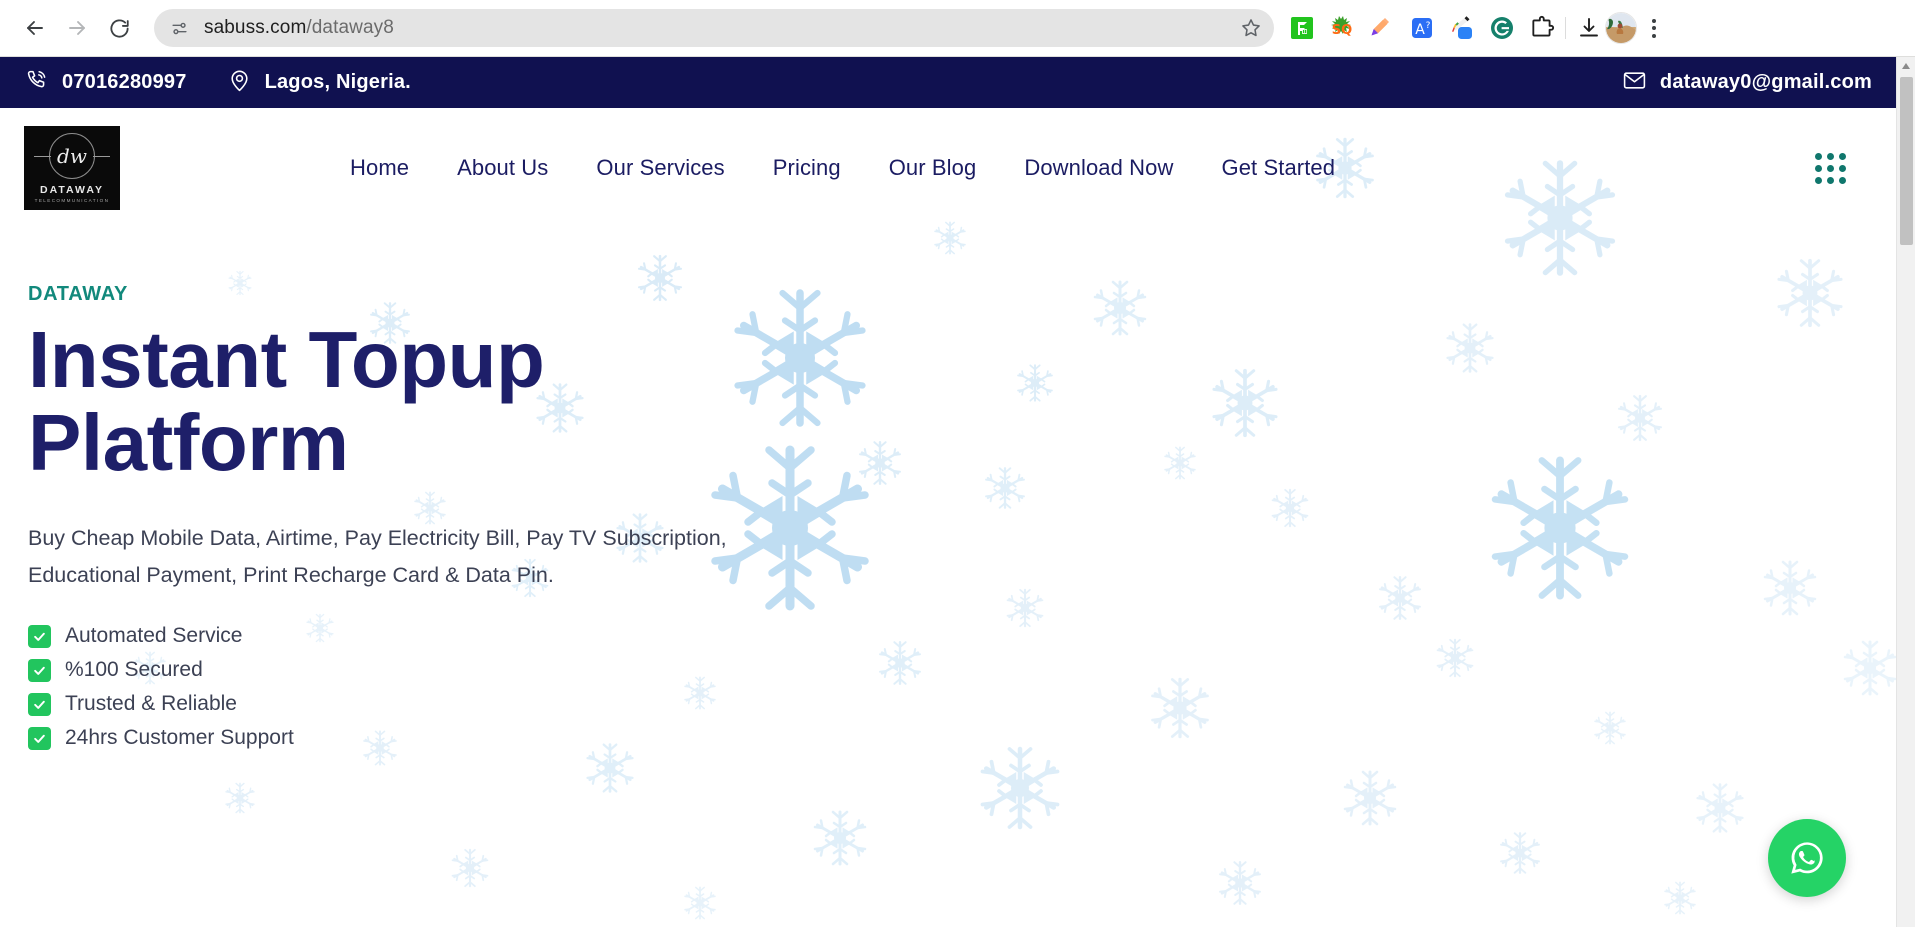  I want to click on feature-label: Automated Service, so click(154, 636).